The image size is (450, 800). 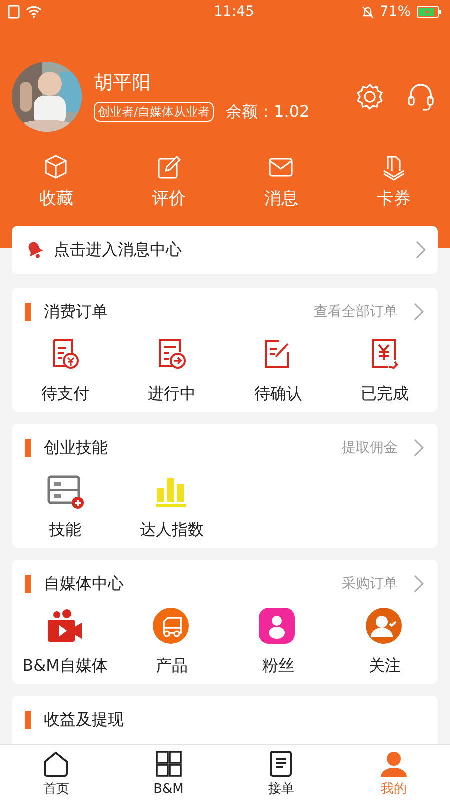 What do you see at coordinates (421, 97) in the screenshot?
I see `headset-icon` at bounding box center [421, 97].